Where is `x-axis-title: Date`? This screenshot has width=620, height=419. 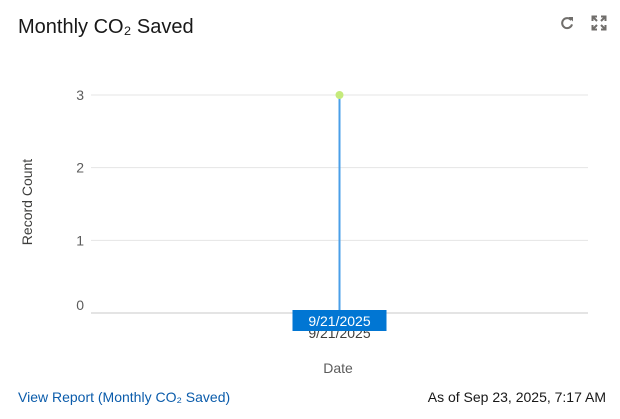
x-axis-title: Date is located at coordinates (338, 368).